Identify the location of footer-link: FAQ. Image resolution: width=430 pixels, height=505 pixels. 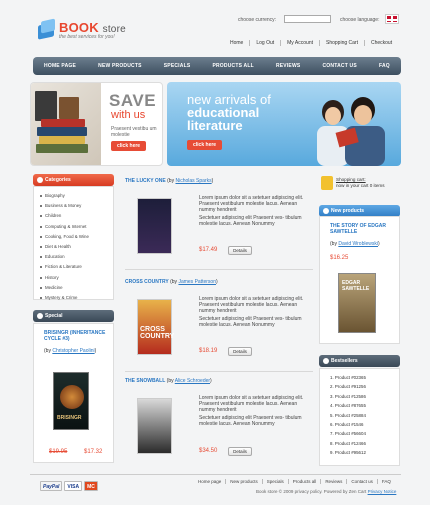
(386, 481).